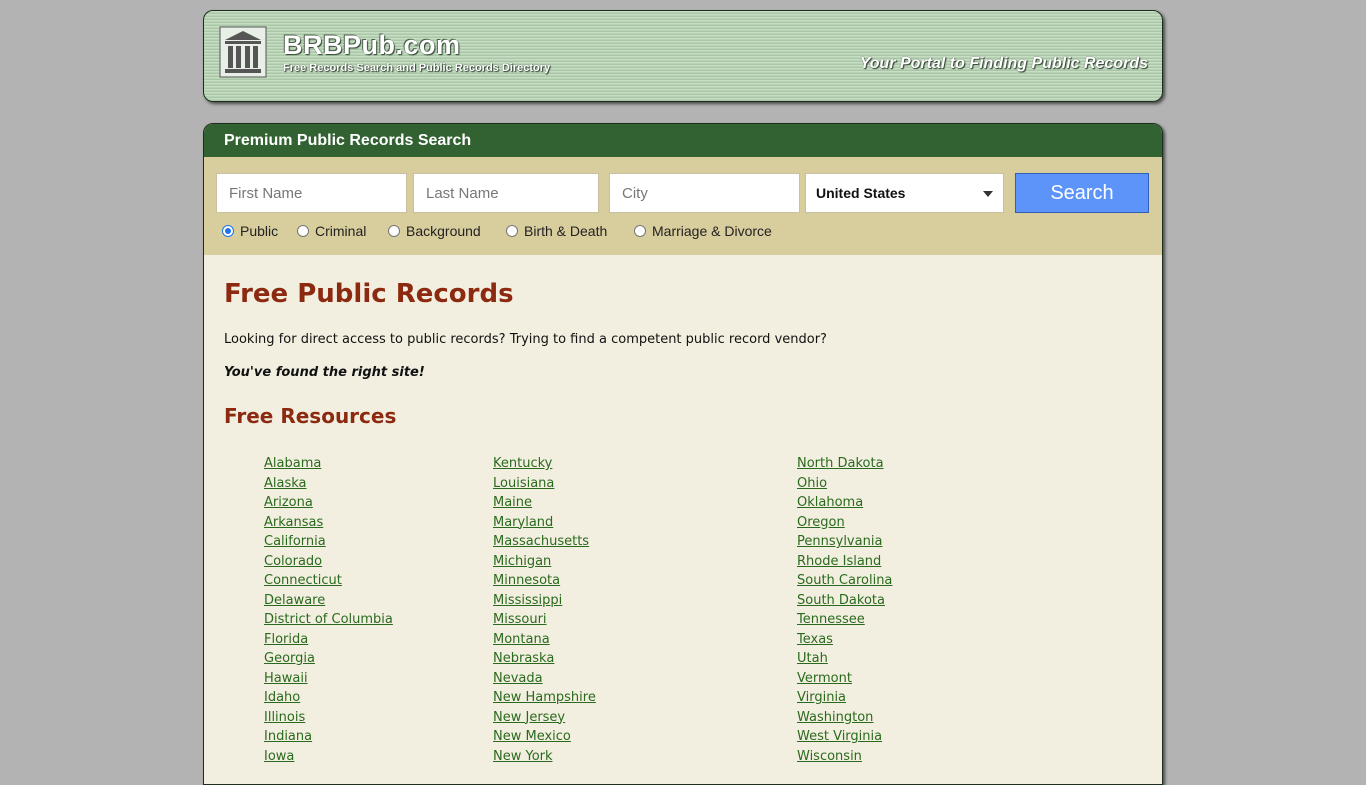  What do you see at coordinates (844, 581) in the screenshot?
I see `state-link: South Carolina` at bounding box center [844, 581].